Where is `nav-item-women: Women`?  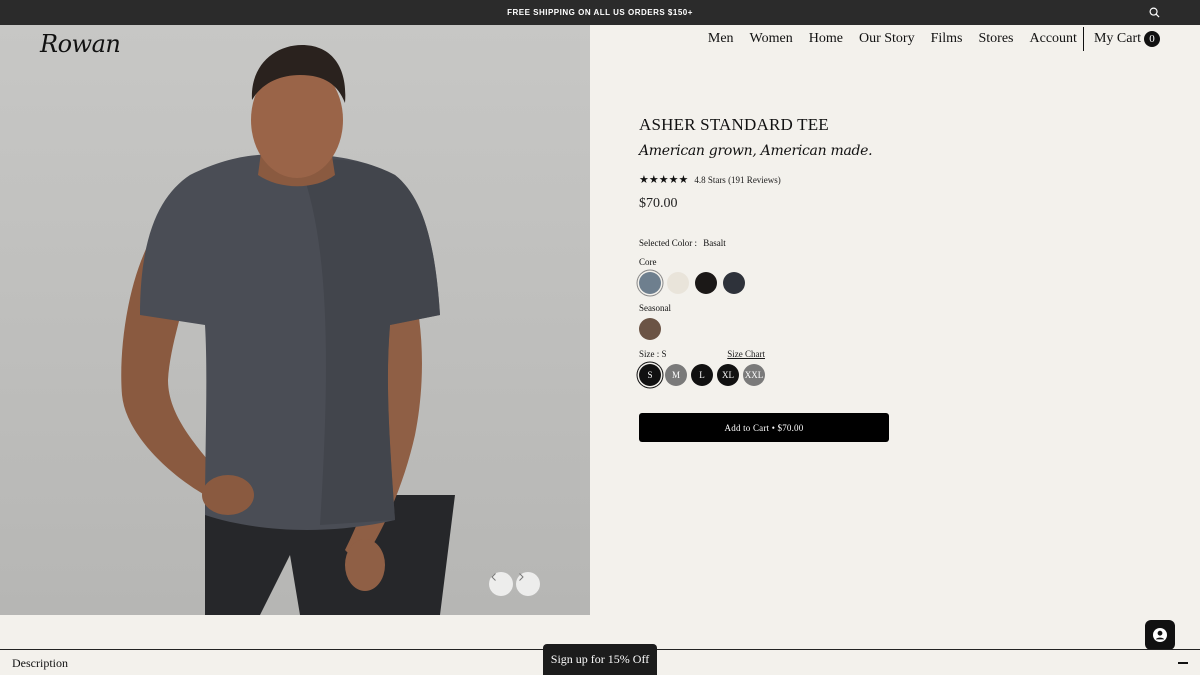 nav-item-women: Women is located at coordinates (771, 39).